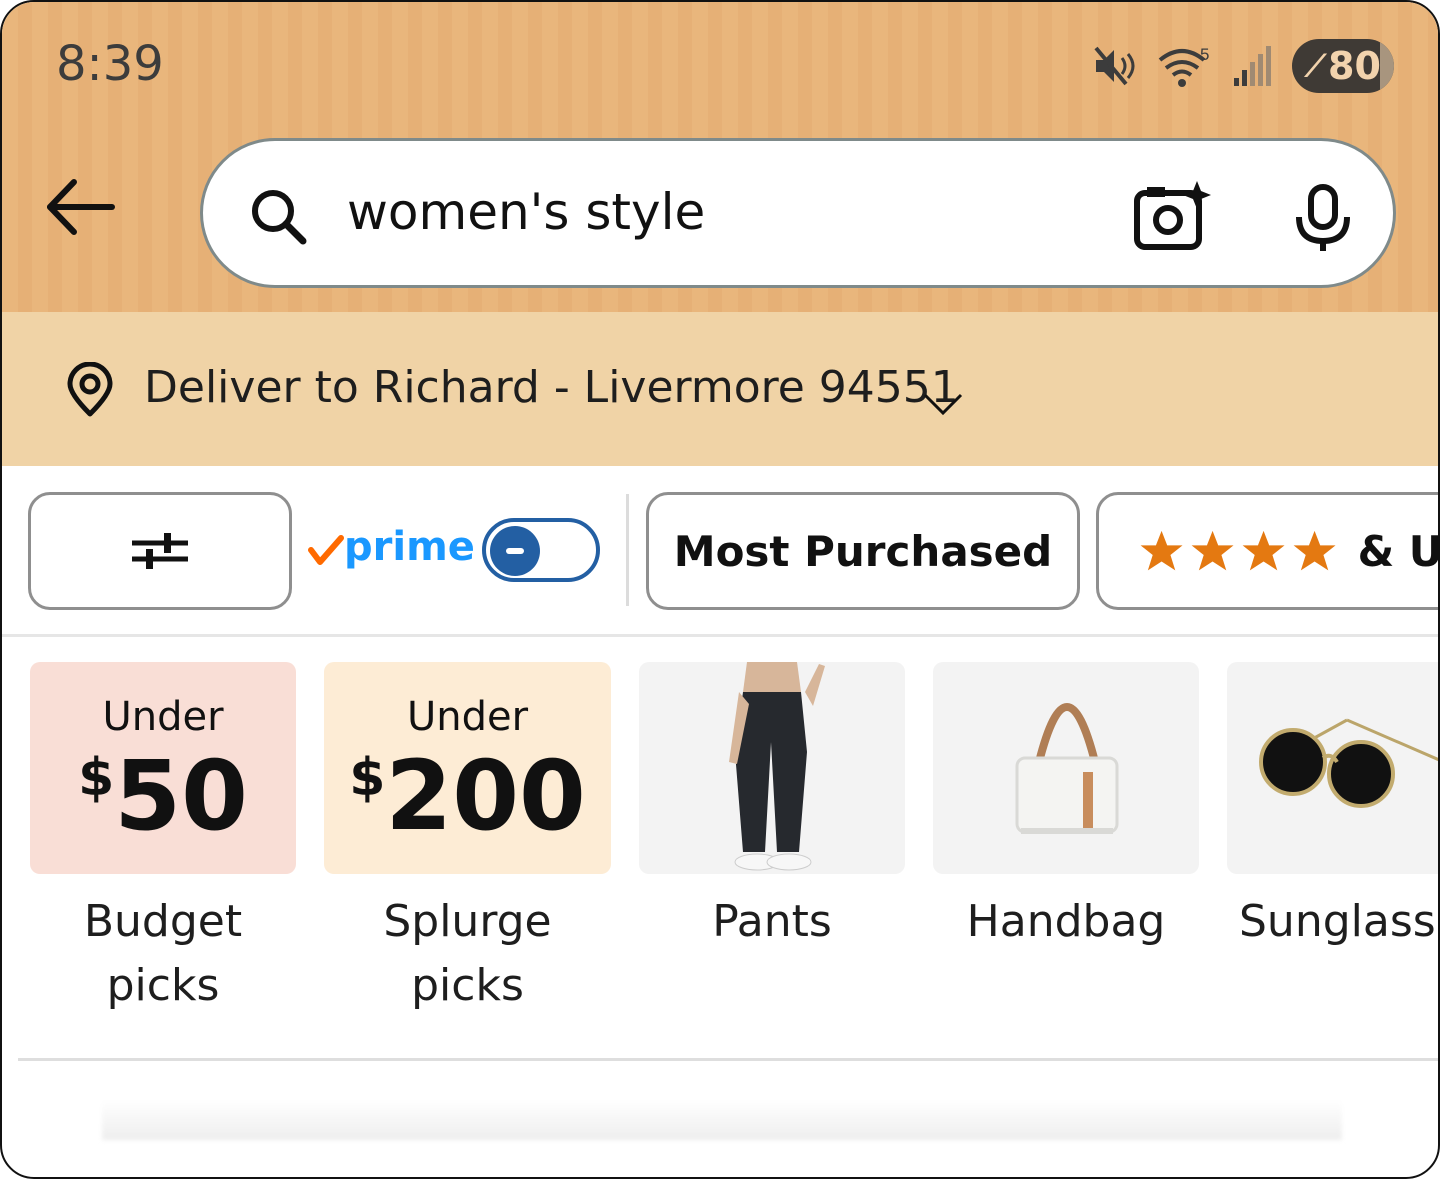 This screenshot has width=1440, height=1179. I want to click on sliders-icon, so click(160, 551).